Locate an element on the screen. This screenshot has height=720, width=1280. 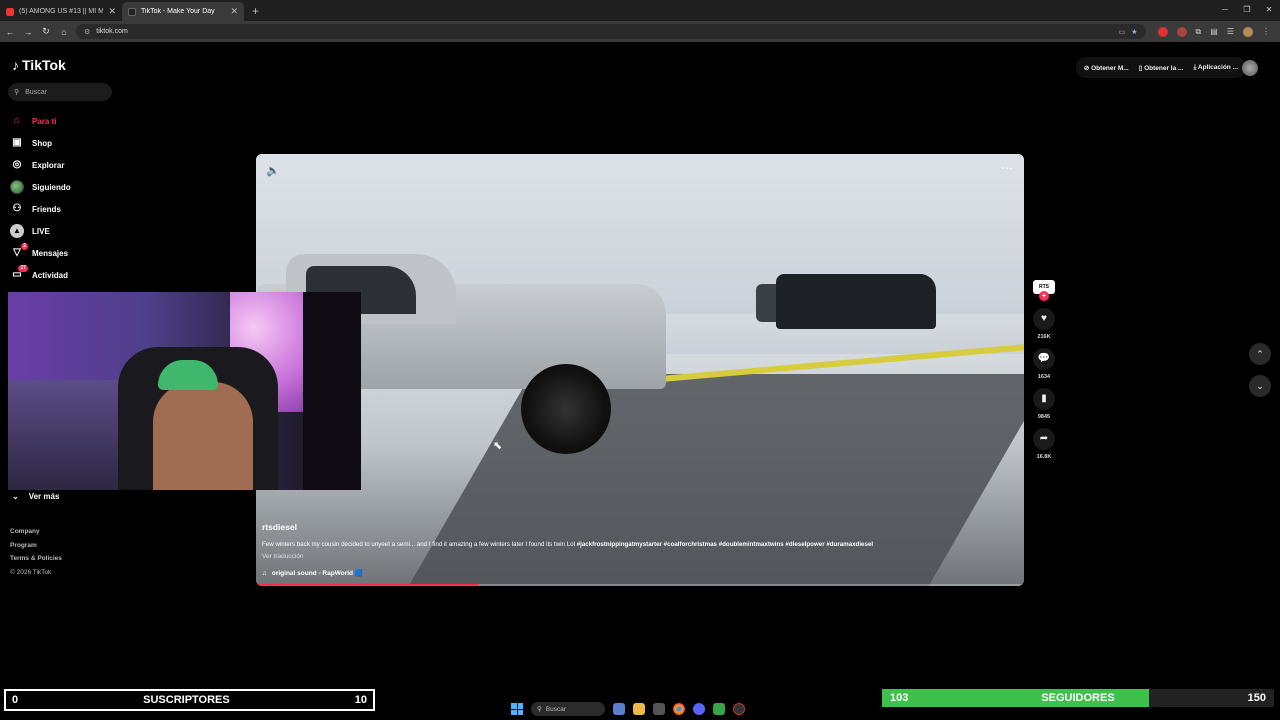
webcam-background is located at coordinates (68, 435).